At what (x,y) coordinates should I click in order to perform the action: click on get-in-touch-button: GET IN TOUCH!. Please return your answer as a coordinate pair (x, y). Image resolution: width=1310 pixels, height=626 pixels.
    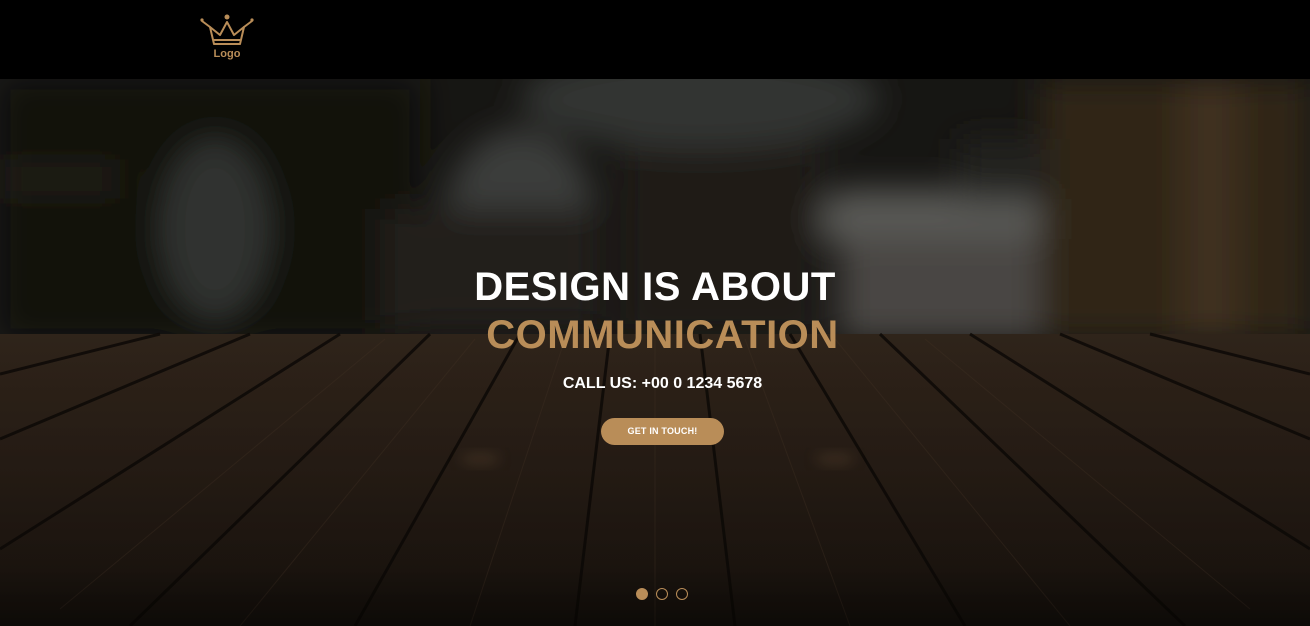
    Looking at the image, I should click on (662, 431).